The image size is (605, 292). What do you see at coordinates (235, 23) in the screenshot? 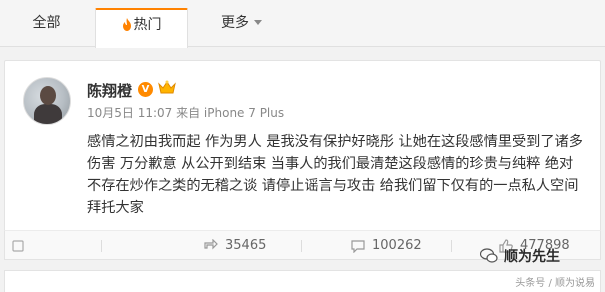
I see `tab-more-label: 更多` at bounding box center [235, 23].